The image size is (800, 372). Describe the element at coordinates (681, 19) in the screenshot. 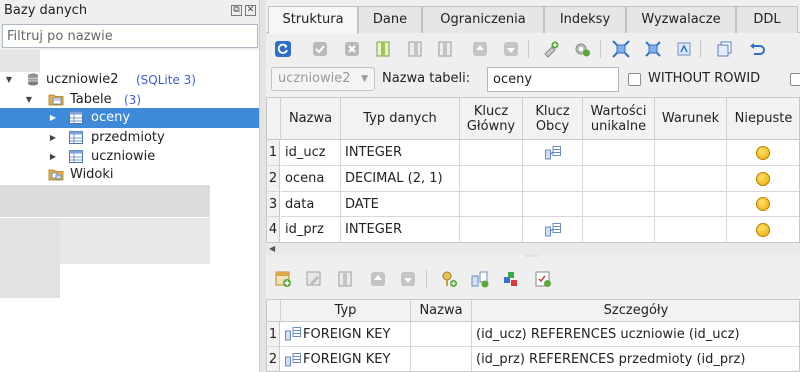

I see `tab-wyzwalacze: Wyzwalacze` at that location.